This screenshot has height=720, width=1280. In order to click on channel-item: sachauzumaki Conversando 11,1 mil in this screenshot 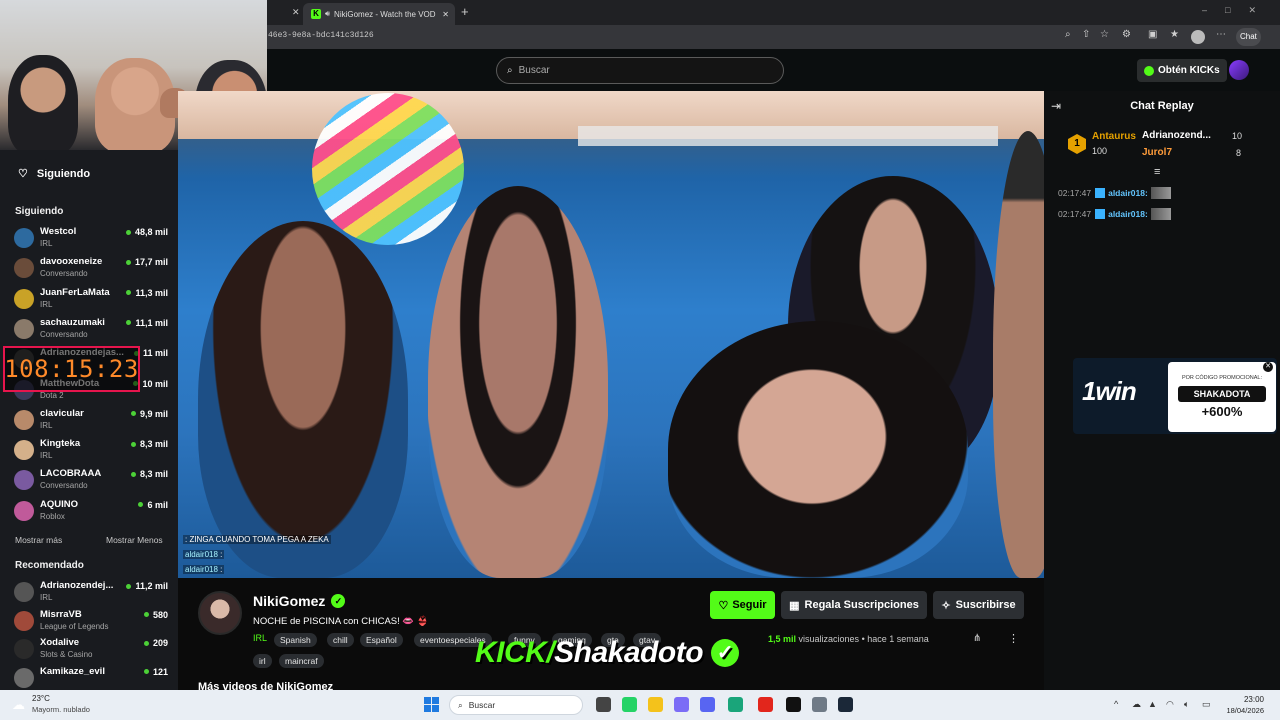, I will do `click(91, 331)`.